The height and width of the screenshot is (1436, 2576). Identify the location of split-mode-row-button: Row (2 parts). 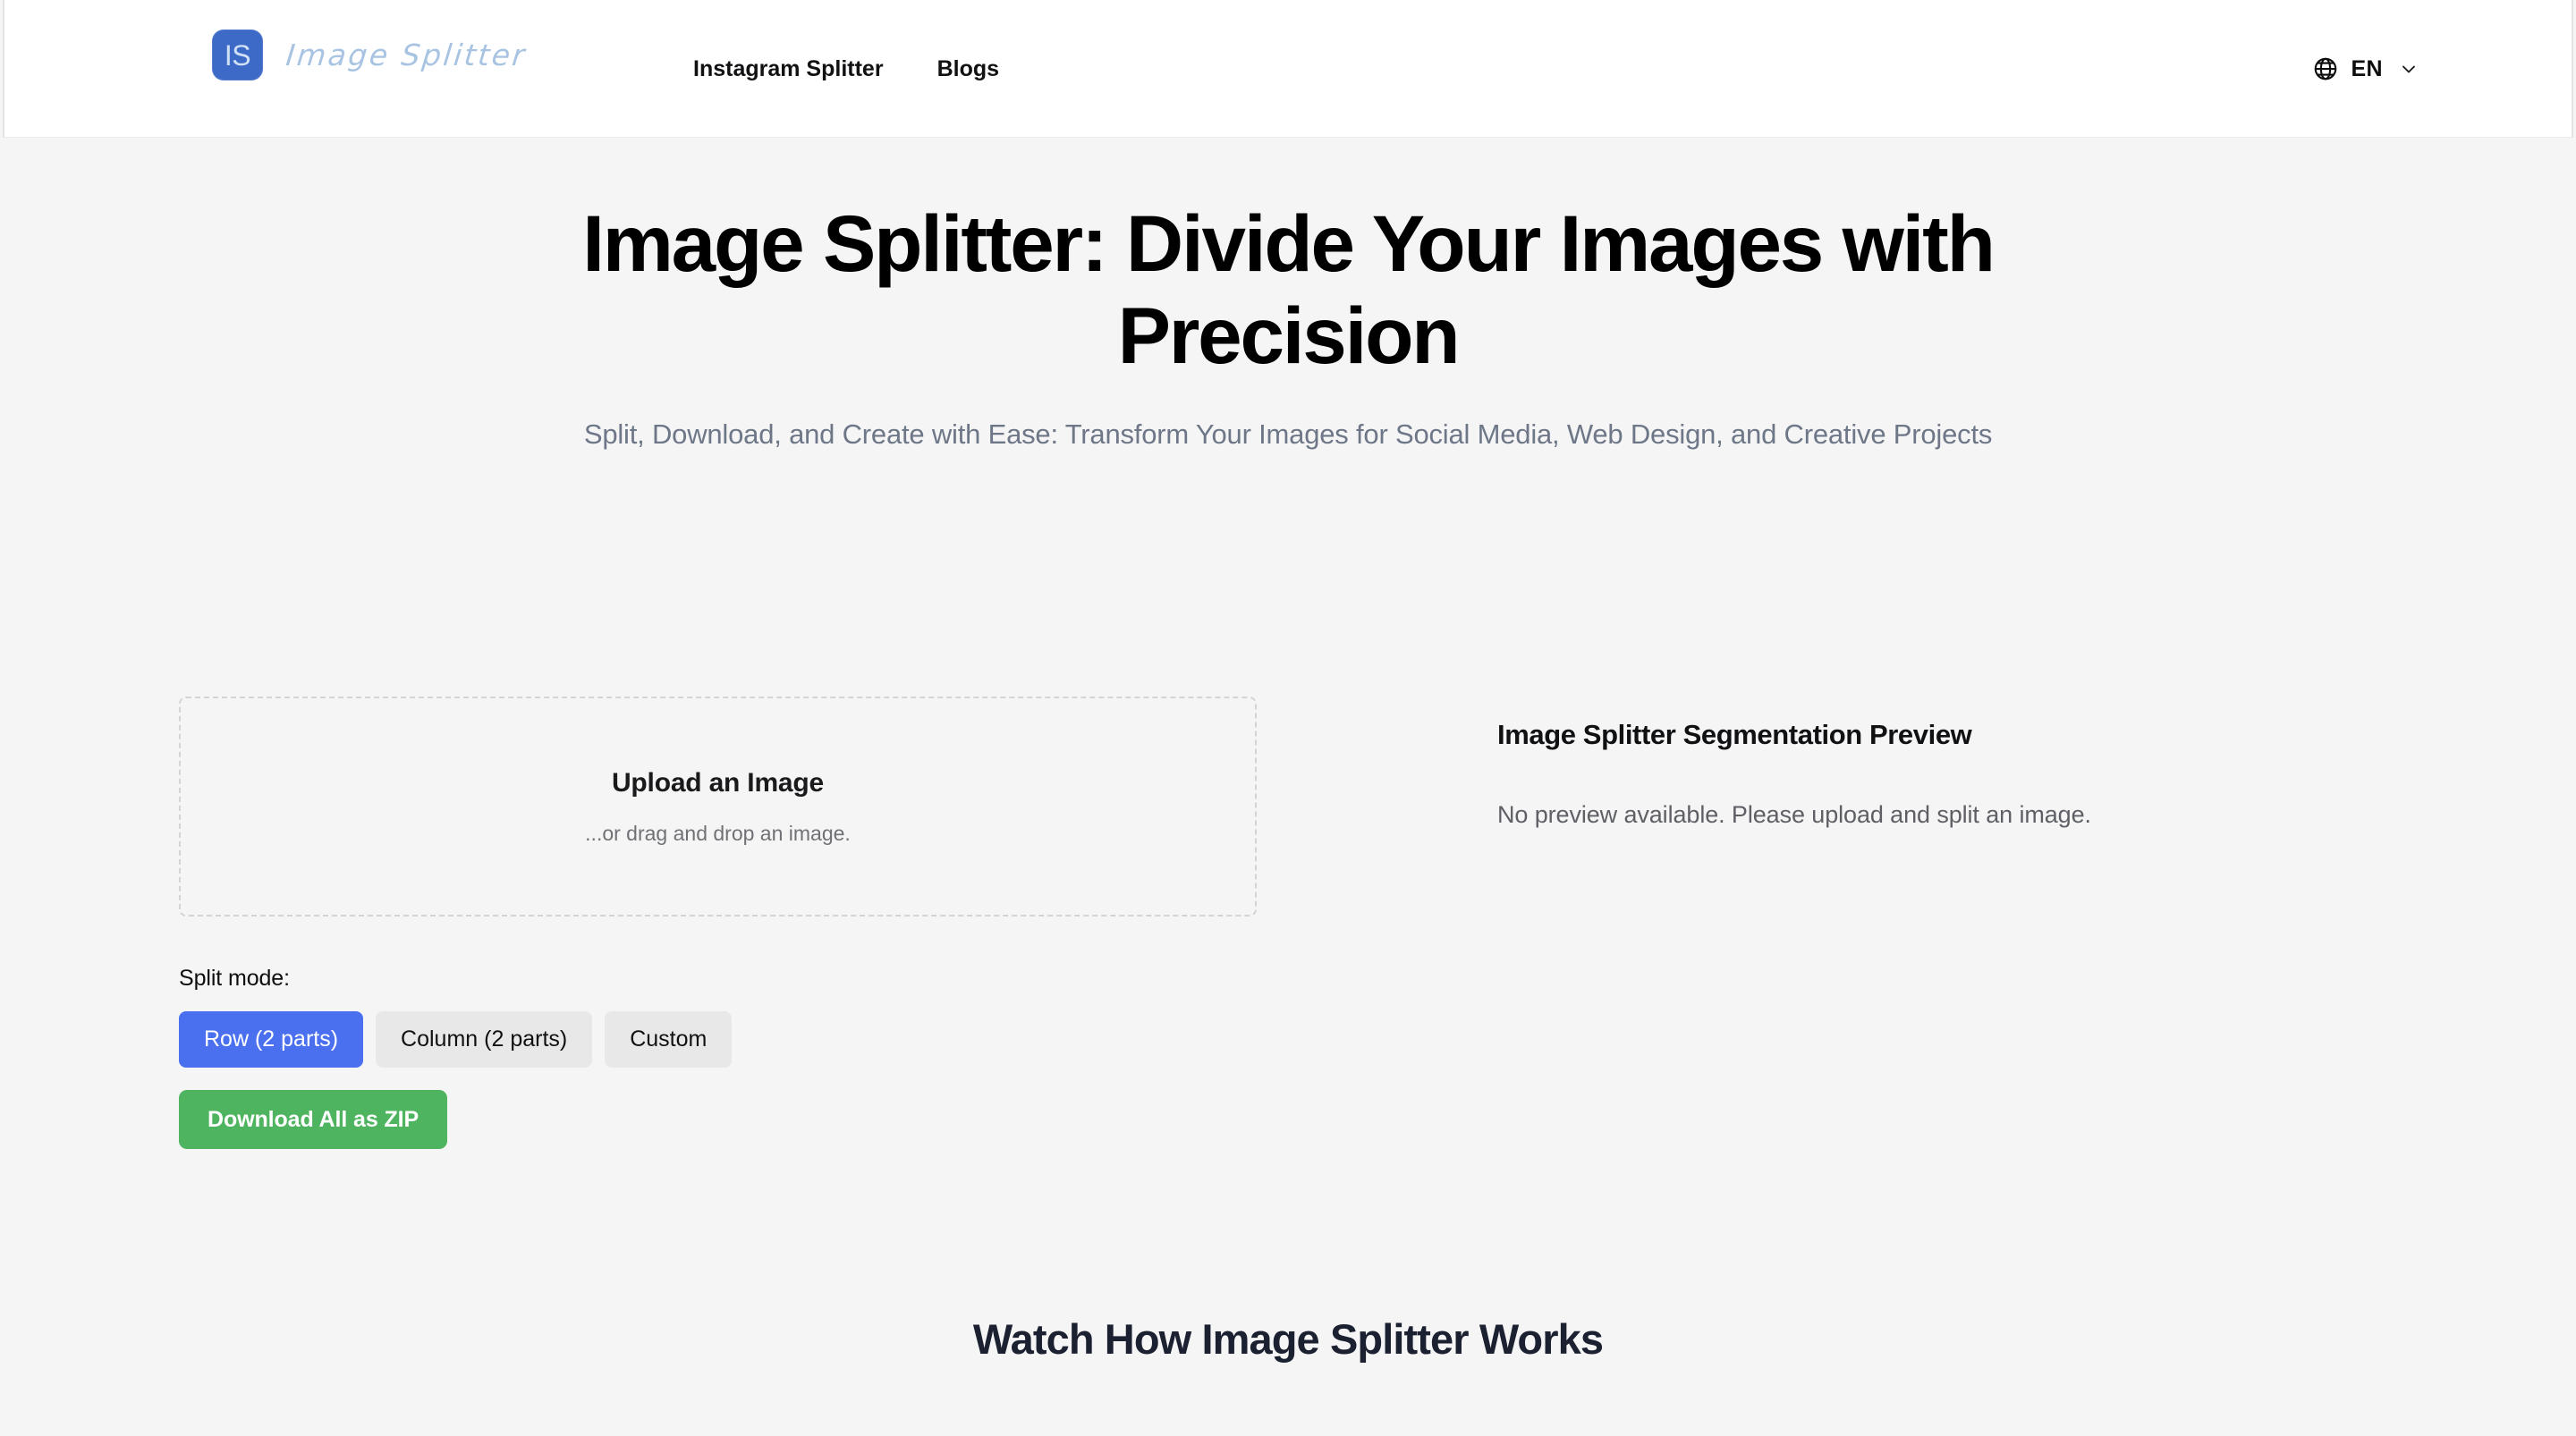
(271, 1040).